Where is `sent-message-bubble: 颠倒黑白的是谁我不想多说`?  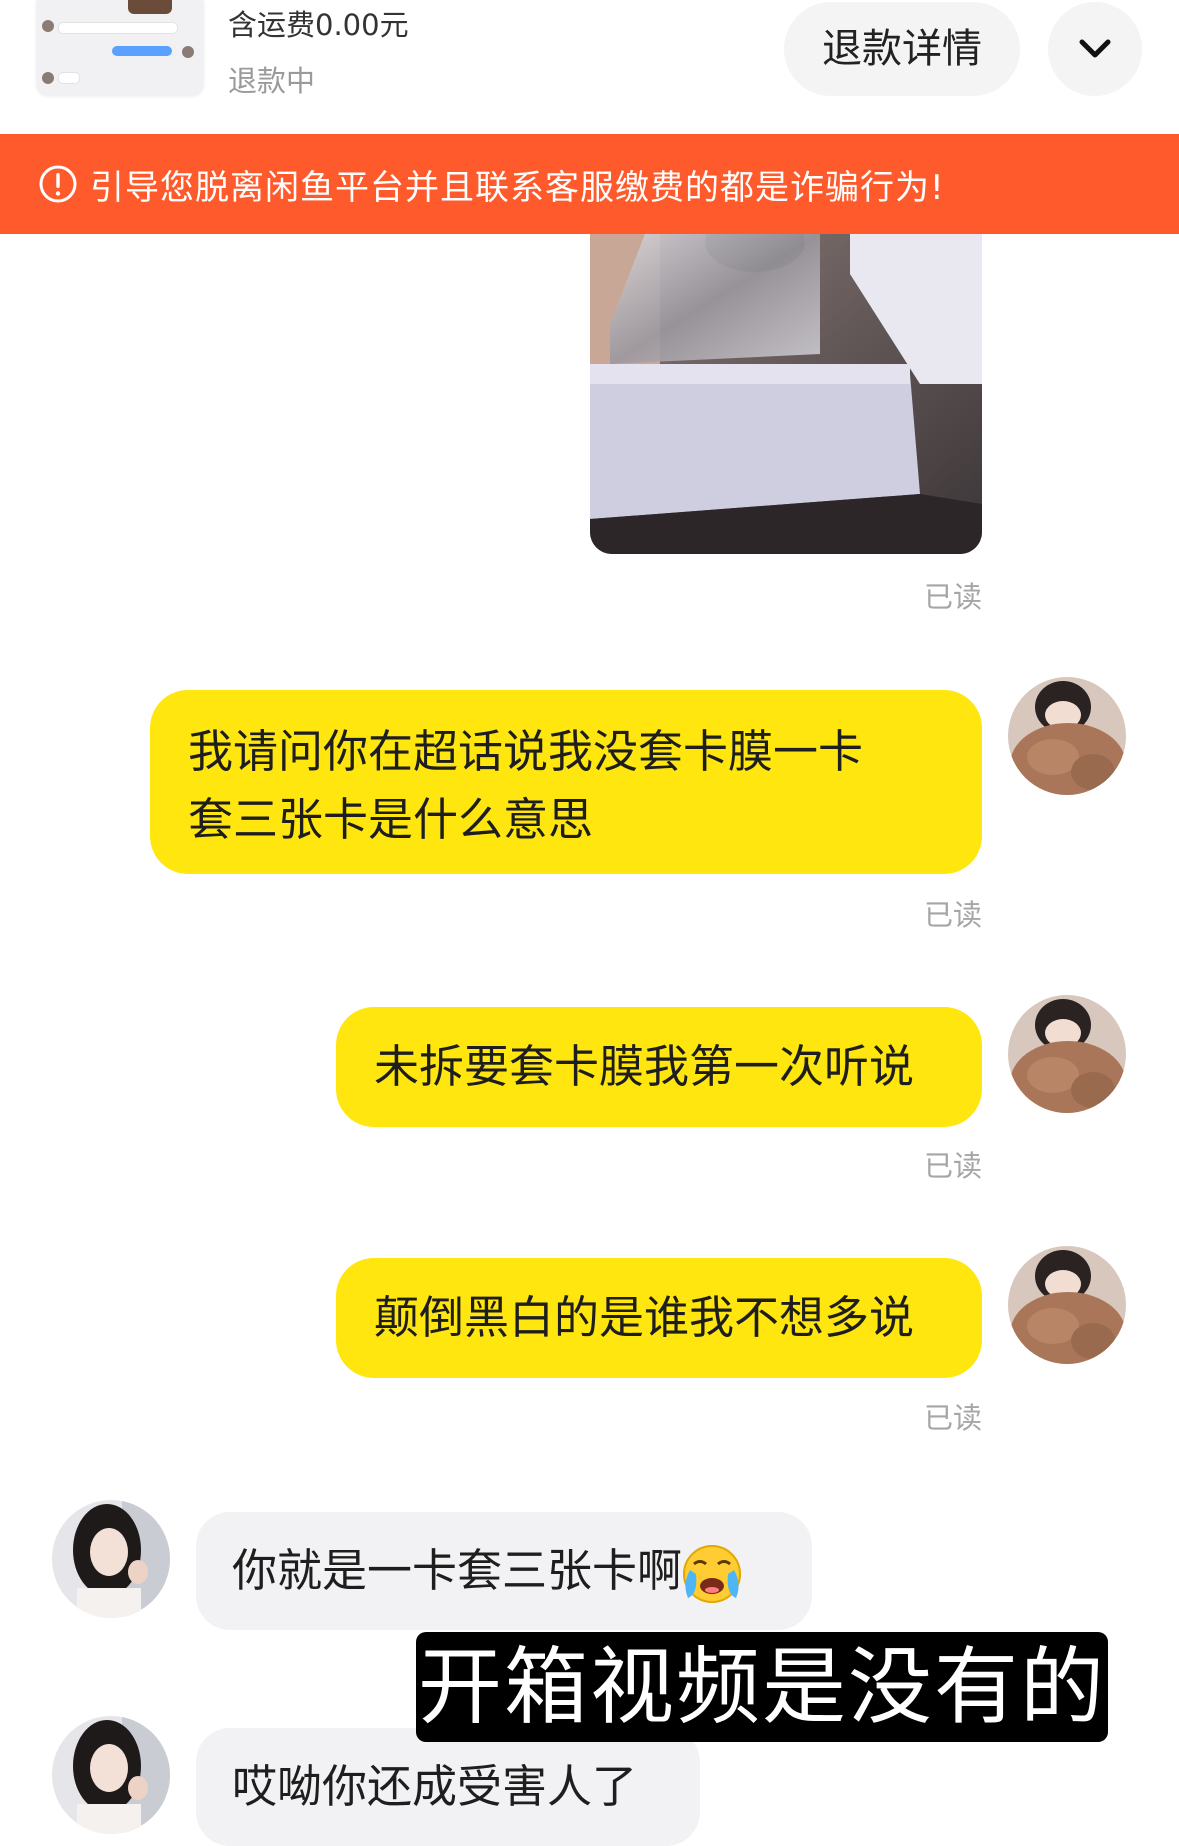
sent-message-bubble: 颠倒黑白的是谁我不想多说 is located at coordinates (659, 1318).